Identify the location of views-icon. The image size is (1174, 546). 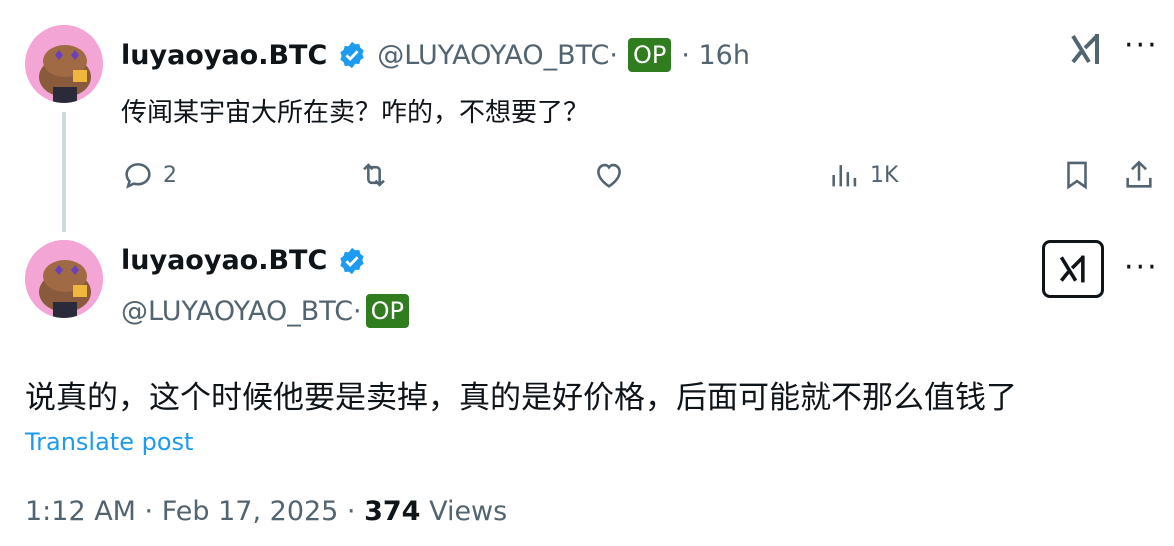
(844, 176).